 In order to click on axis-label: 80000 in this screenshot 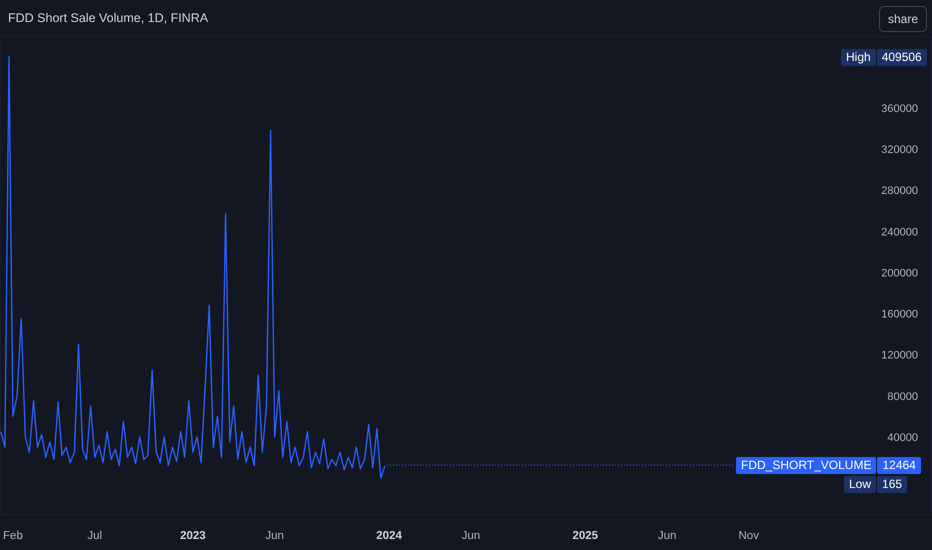, I will do `click(902, 396)`.